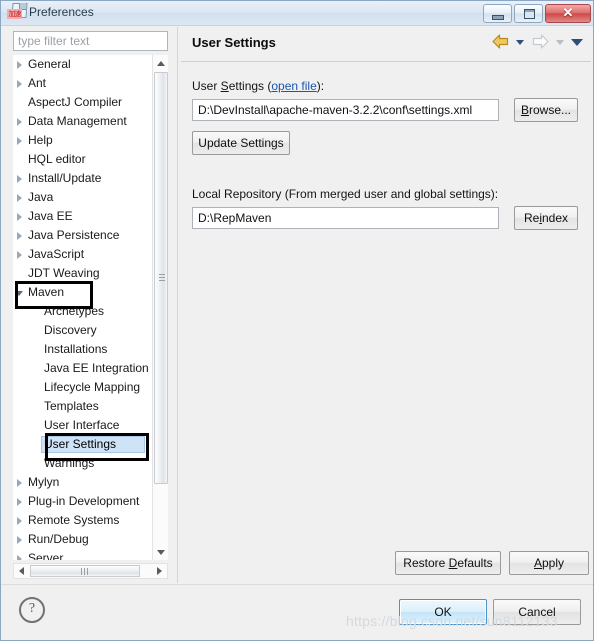  I want to click on tree-item-label: Maven, so click(46, 292).